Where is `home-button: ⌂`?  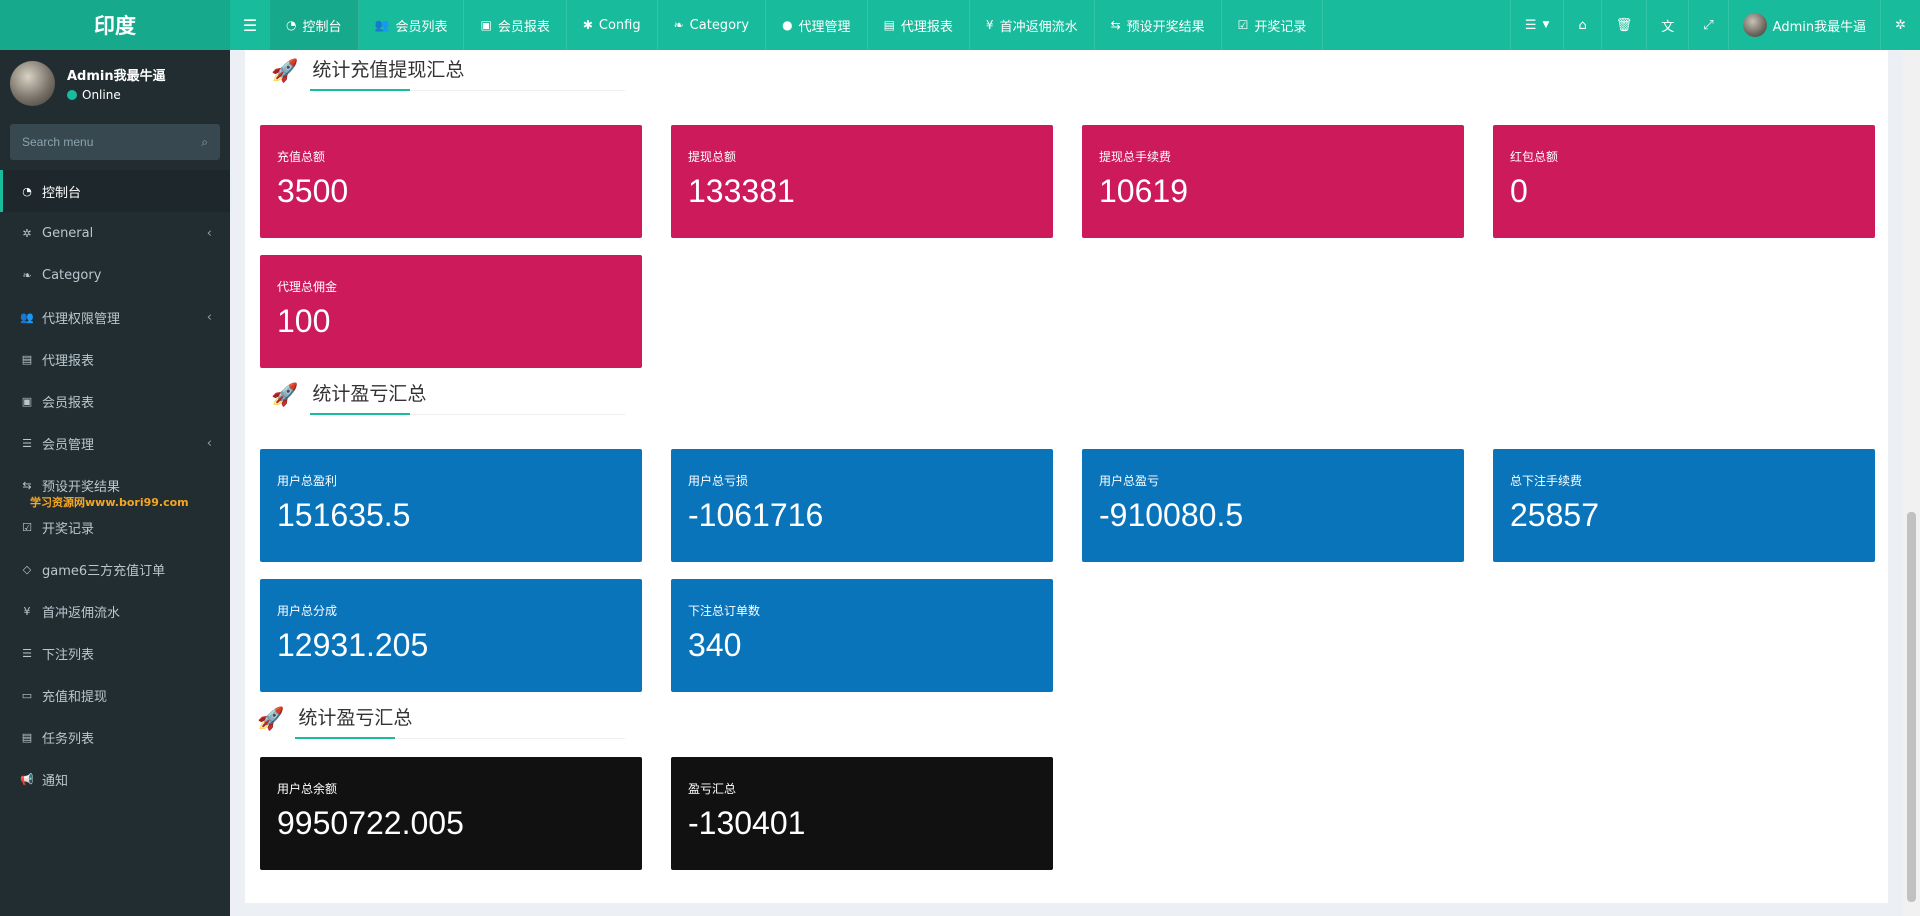
home-button: ⌂ is located at coordinates (1581, 25).